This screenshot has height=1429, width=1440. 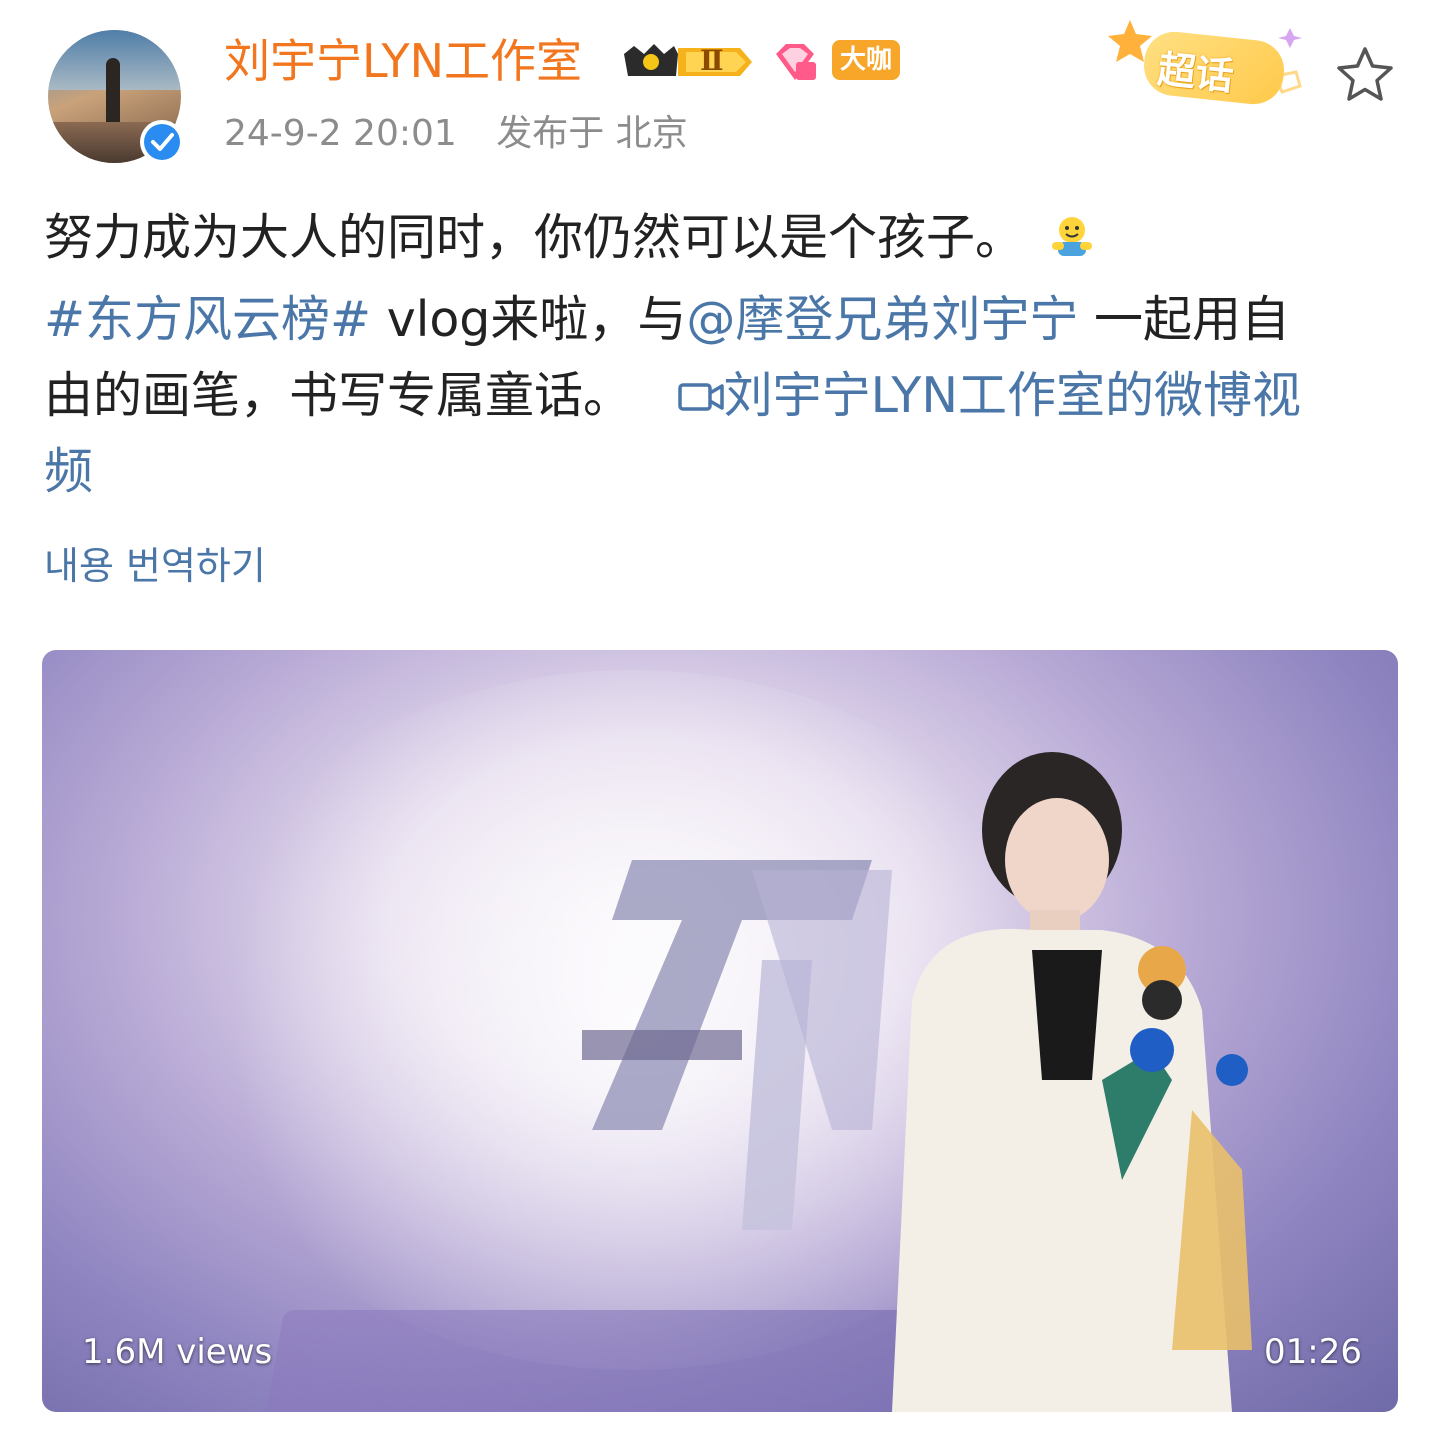 I want to click on vip-level: Ⅱ, so click(x=712, y=60).